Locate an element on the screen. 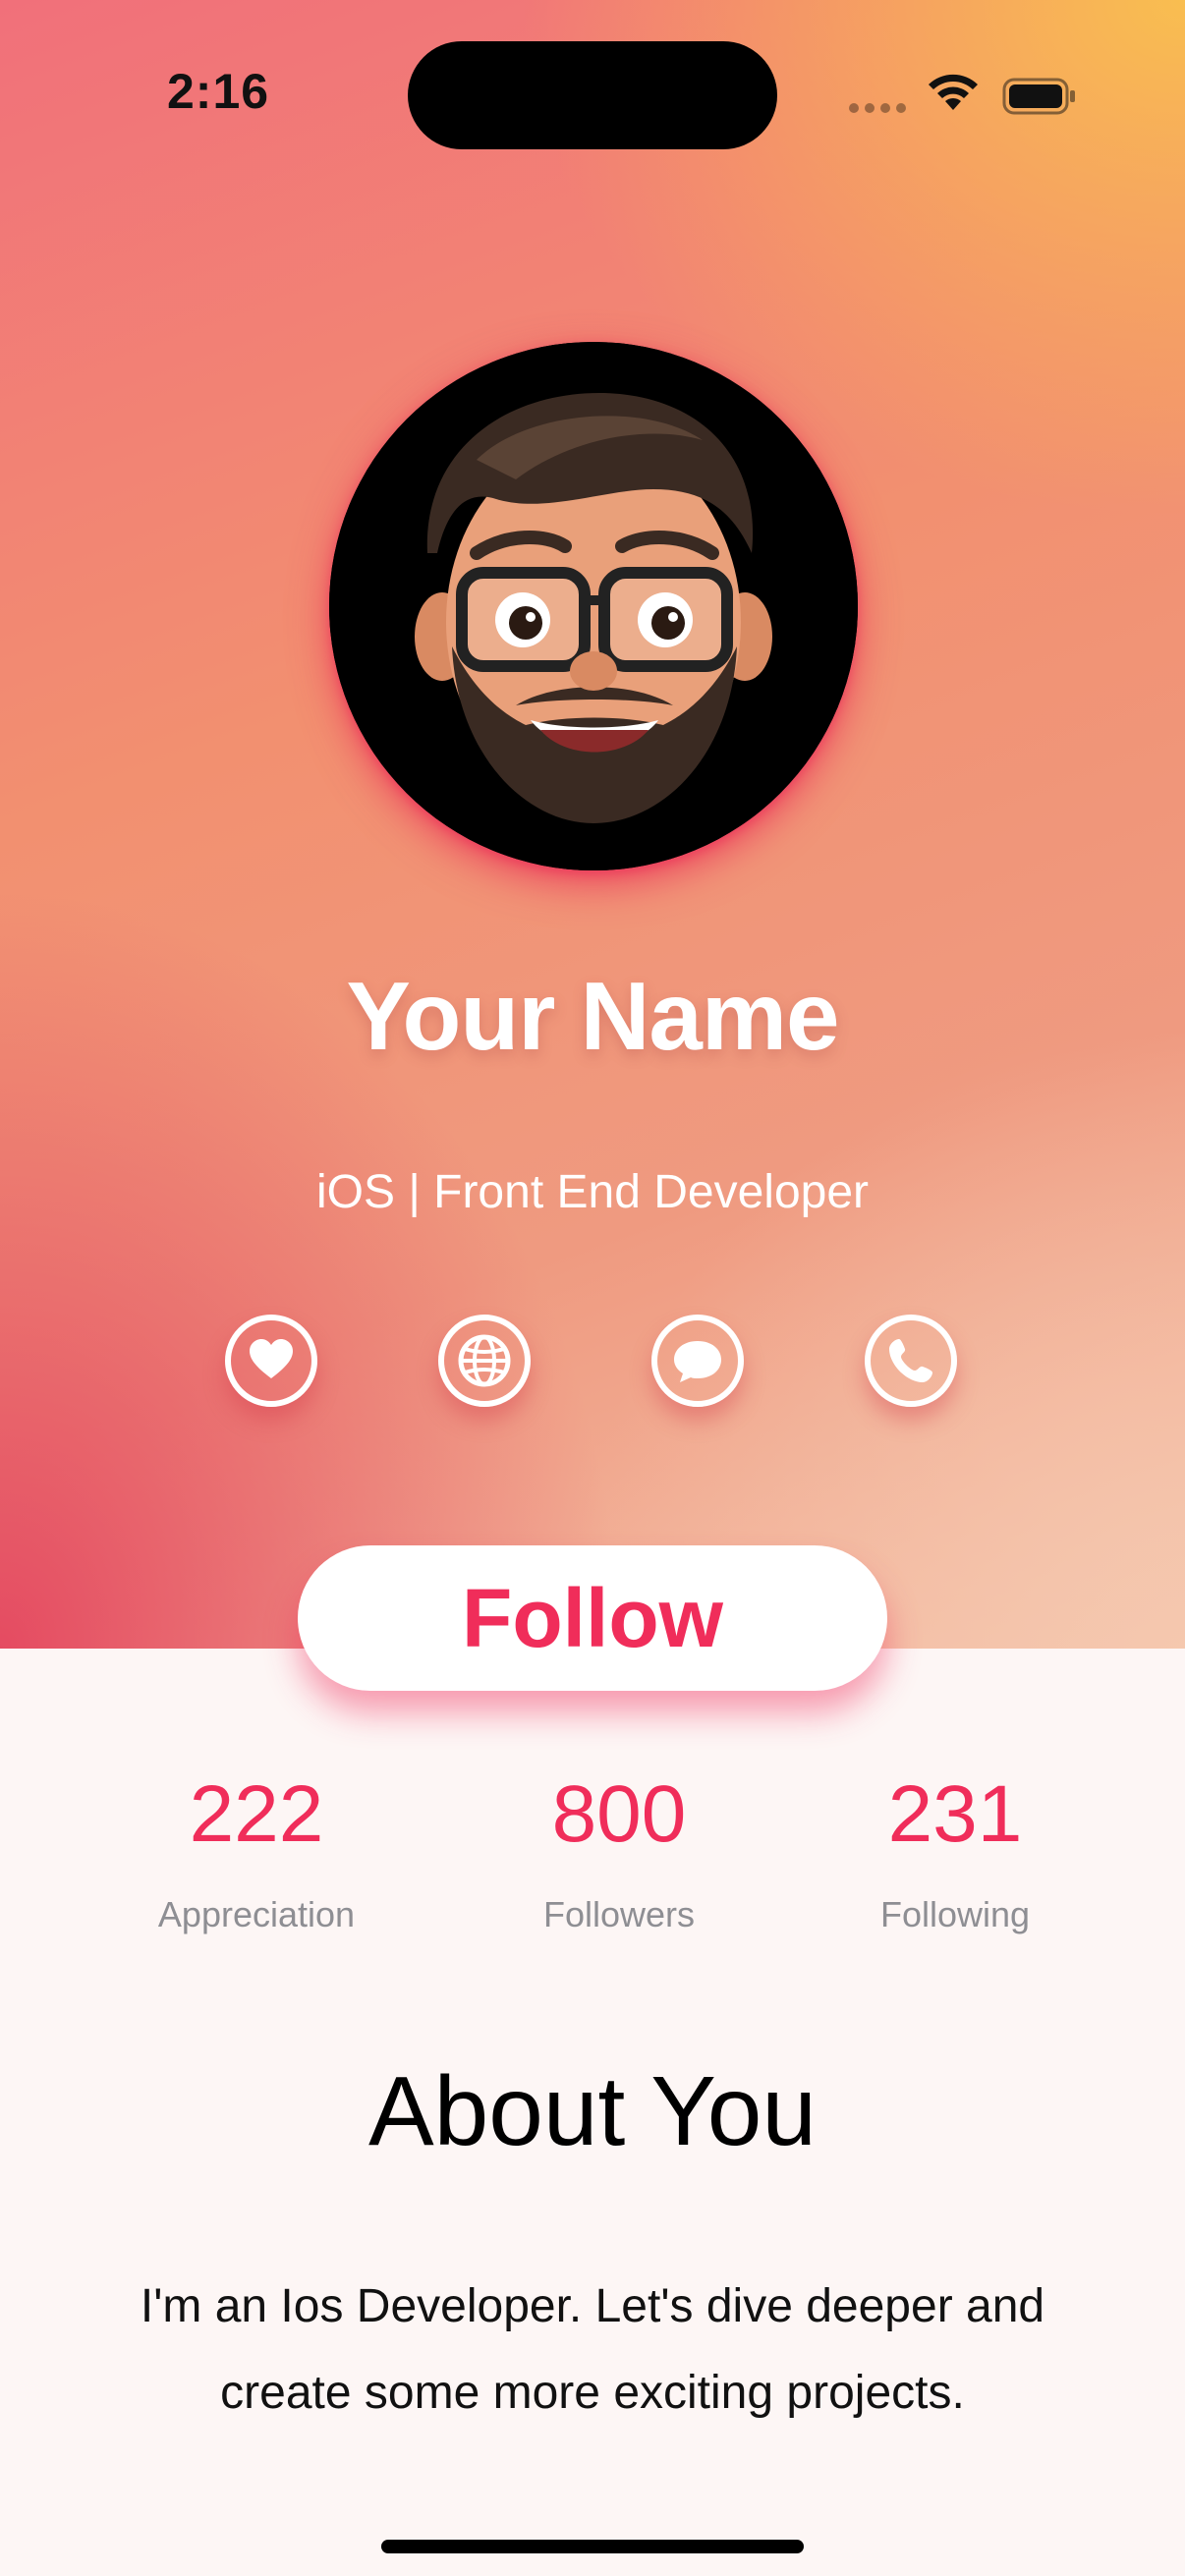 The image size is (1185, 2576). follow-button: Follow is located at coordinates (592, 1618).